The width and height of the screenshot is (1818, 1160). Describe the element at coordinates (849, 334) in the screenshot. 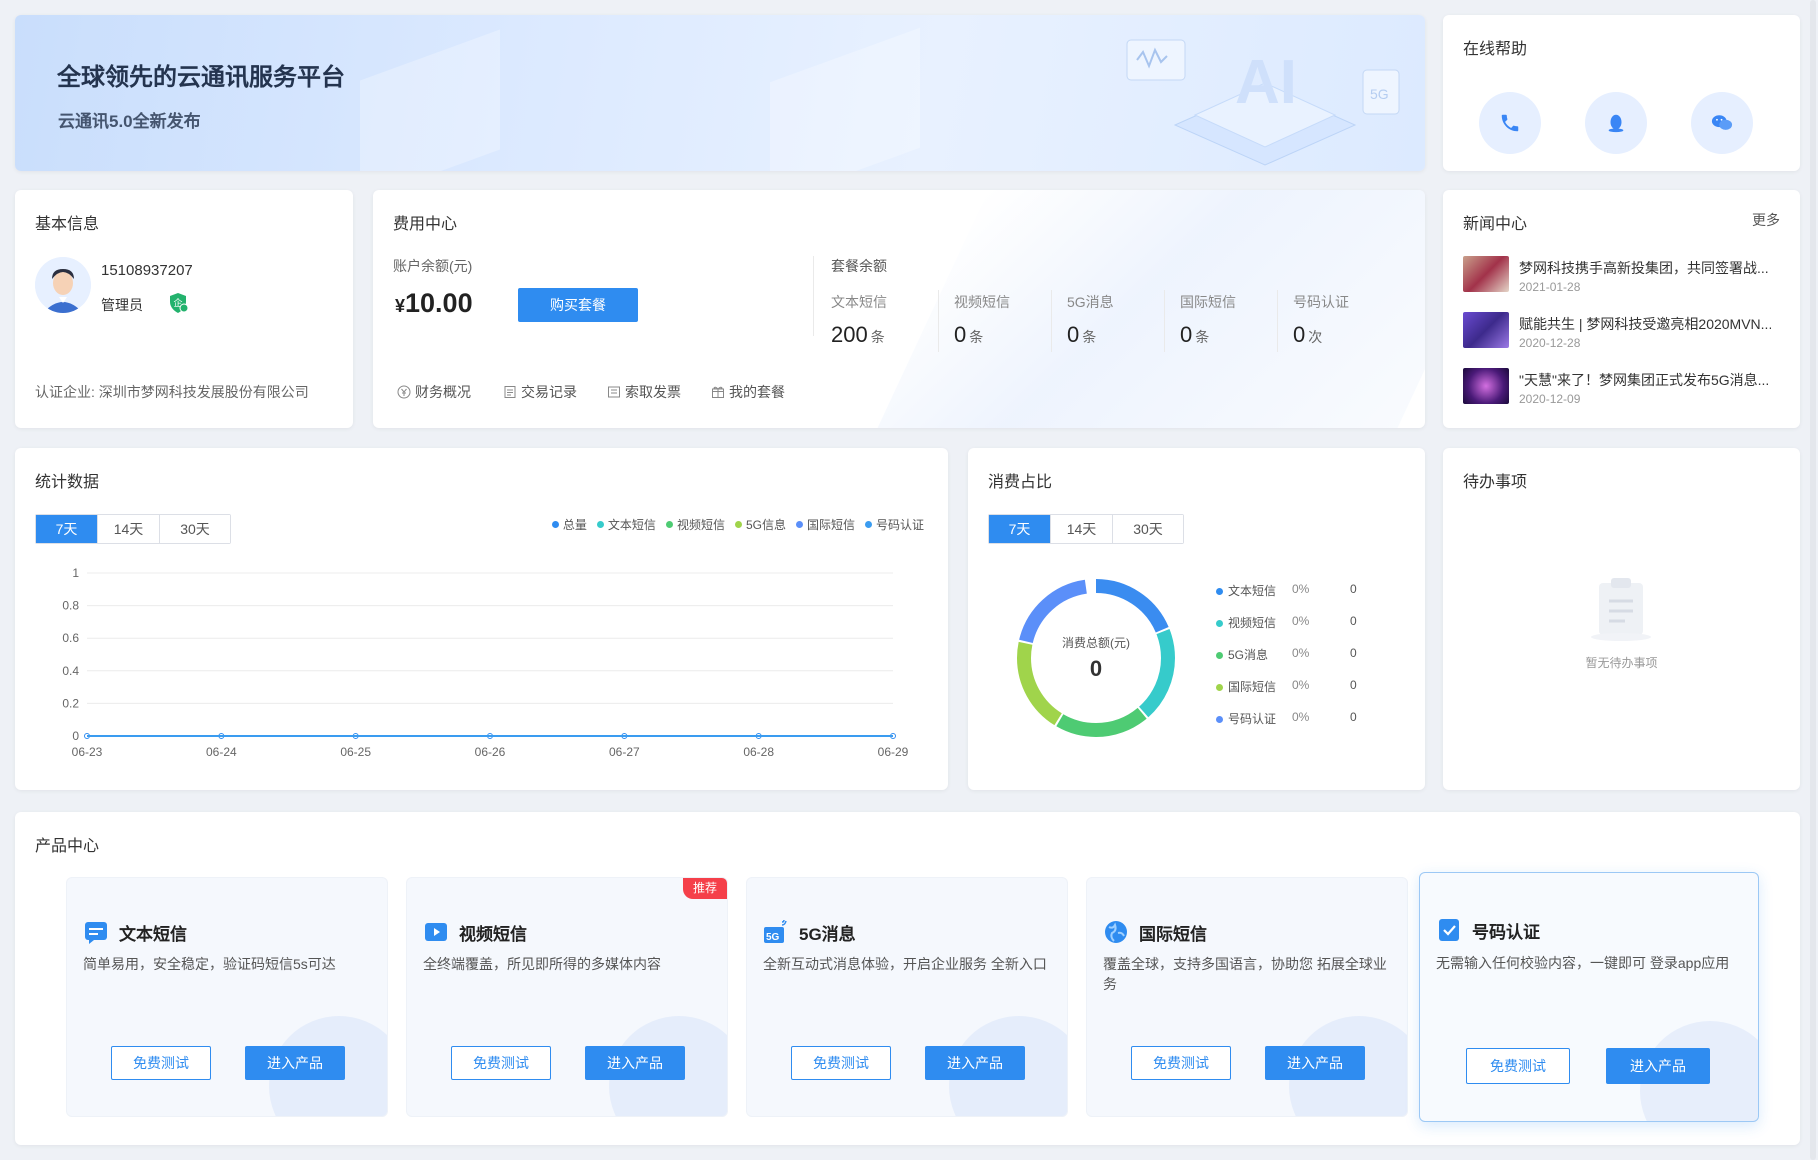

I see `package-value: 200` at that location.